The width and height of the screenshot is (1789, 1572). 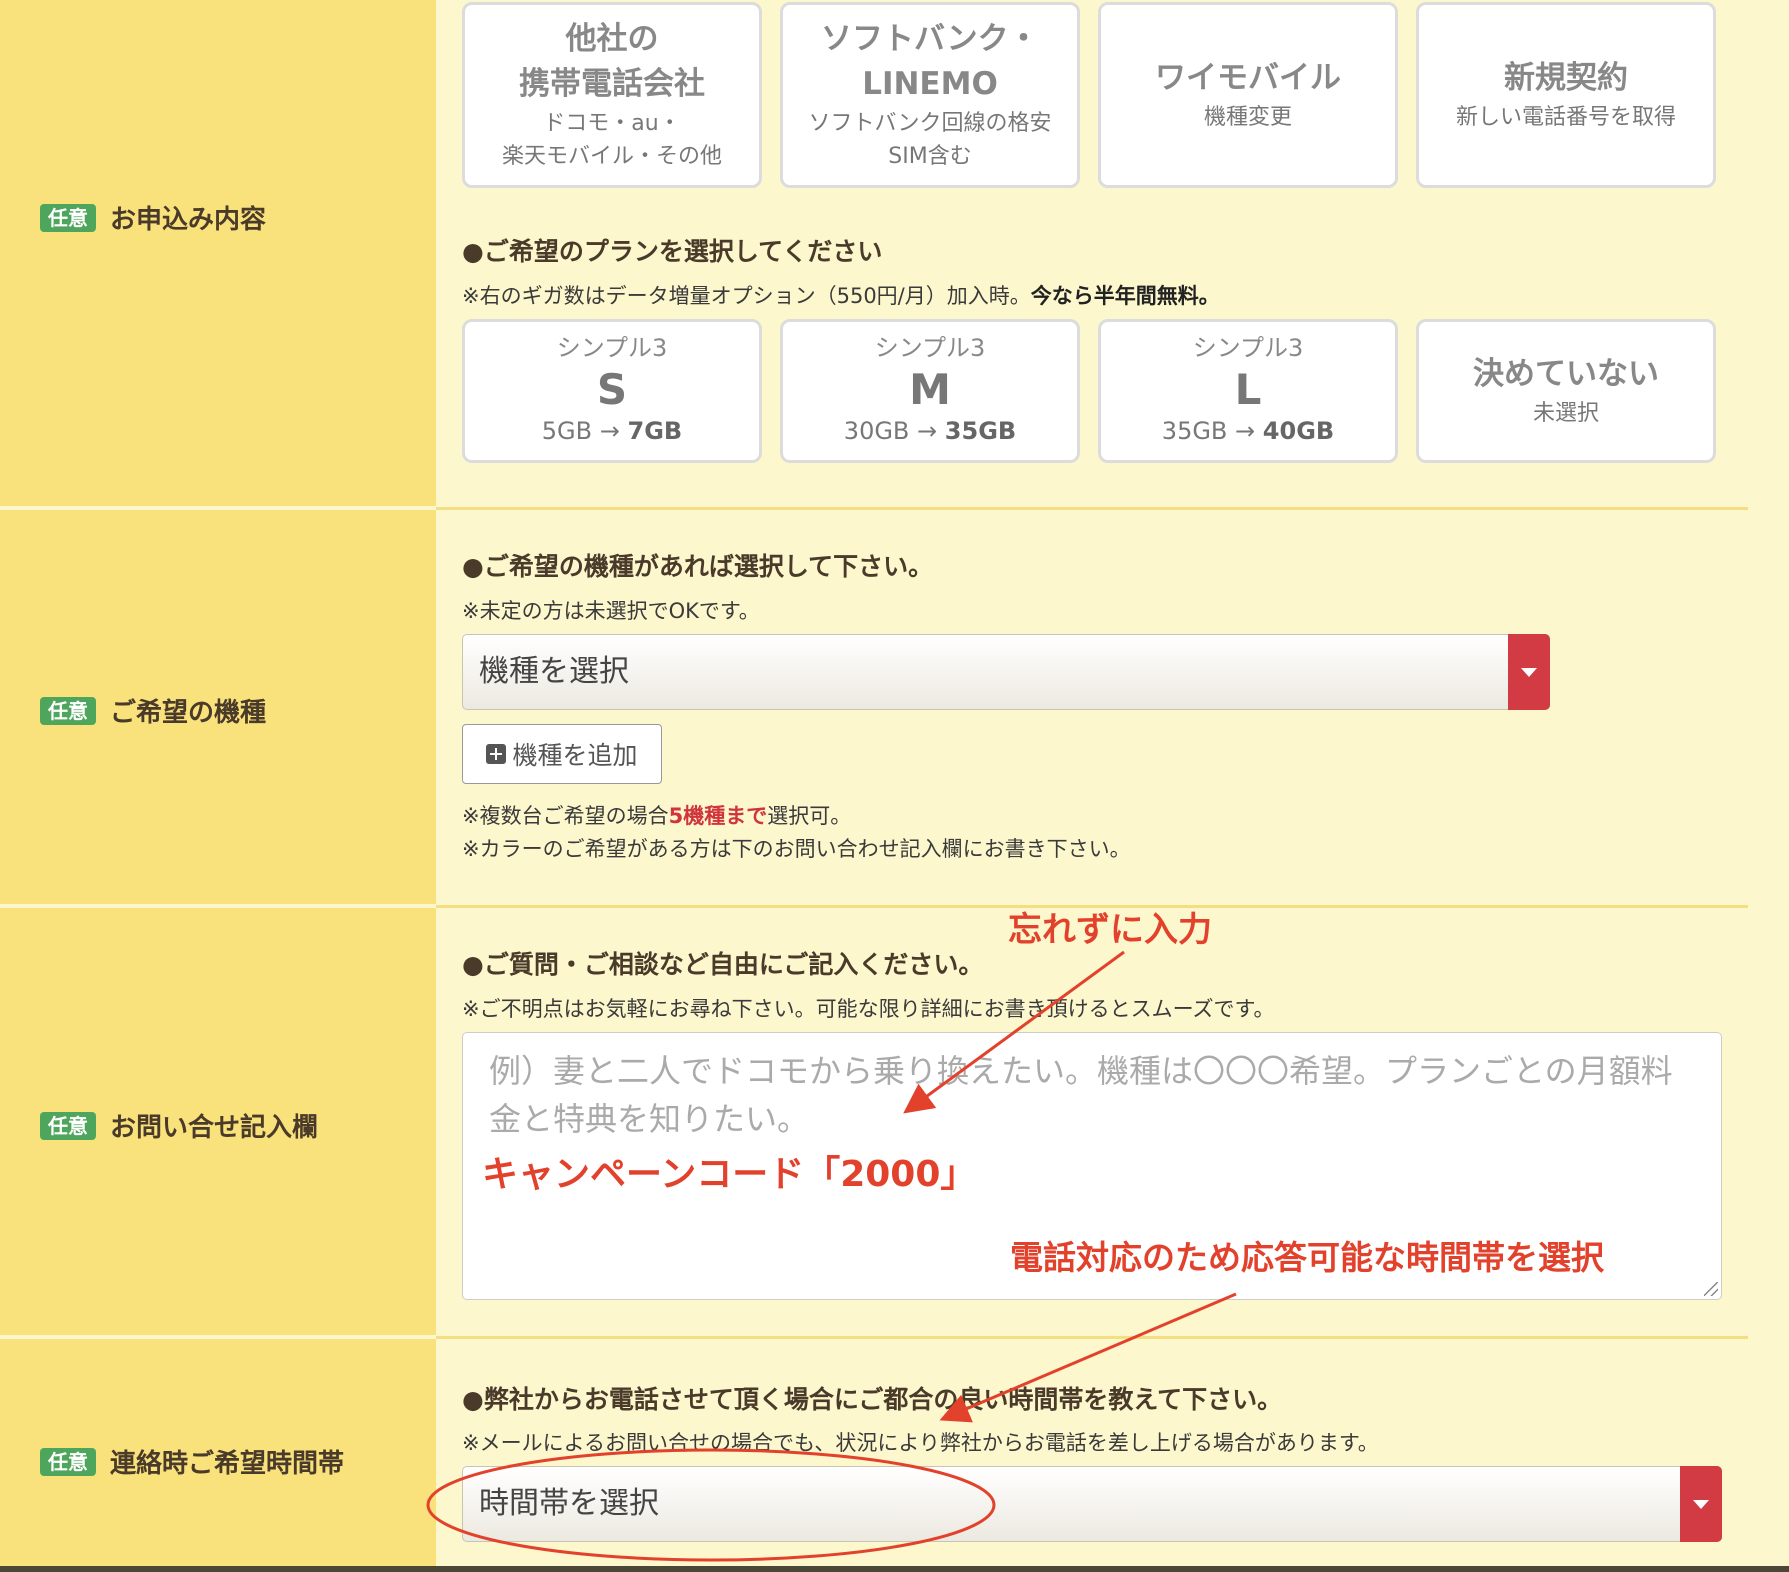 What do you see at coordinates (612, 84) in the screenshot?
I see `carrier-label: 携帯電話会社` at bounding box center [612, 84].